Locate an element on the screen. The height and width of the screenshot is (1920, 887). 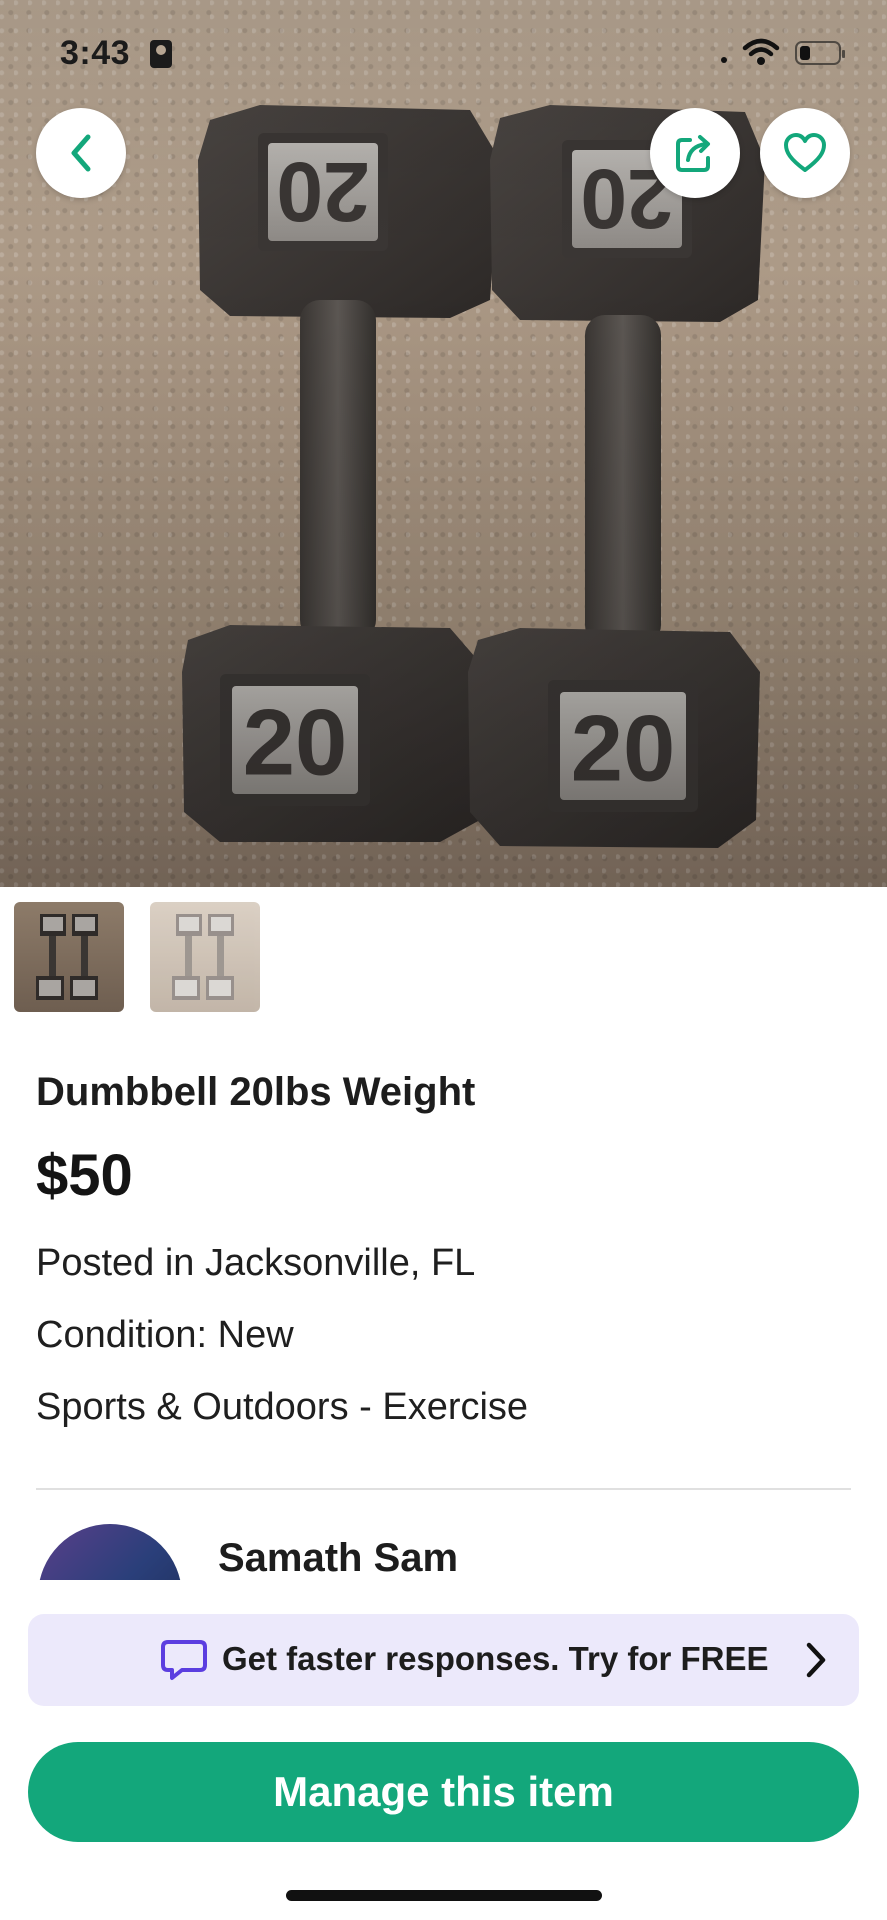
seller-name: Samath Sam is located at coordinates (338, 1558).